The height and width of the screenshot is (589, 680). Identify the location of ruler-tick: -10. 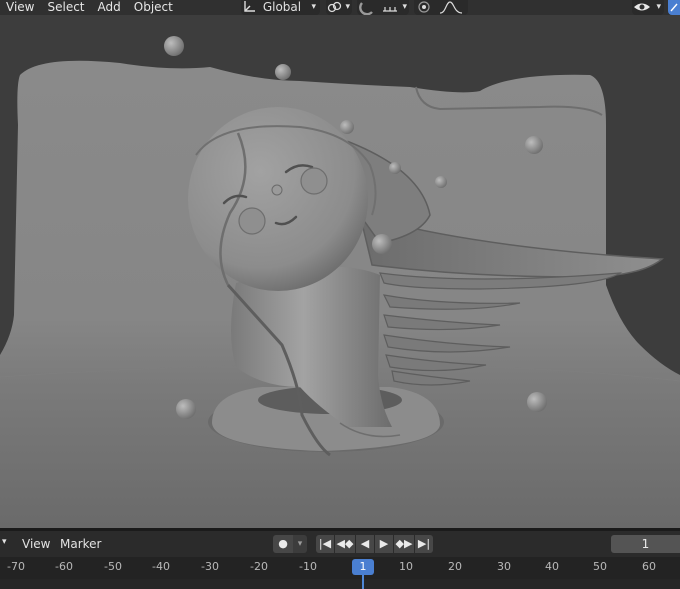
(308, 566).